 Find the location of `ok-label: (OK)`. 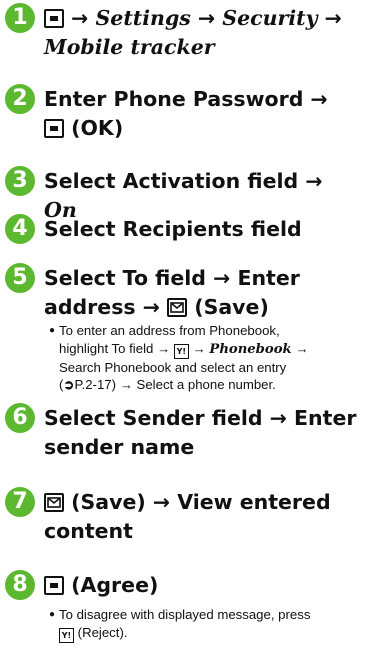

ok-label: (OK) is located at coordinates (97, 128).